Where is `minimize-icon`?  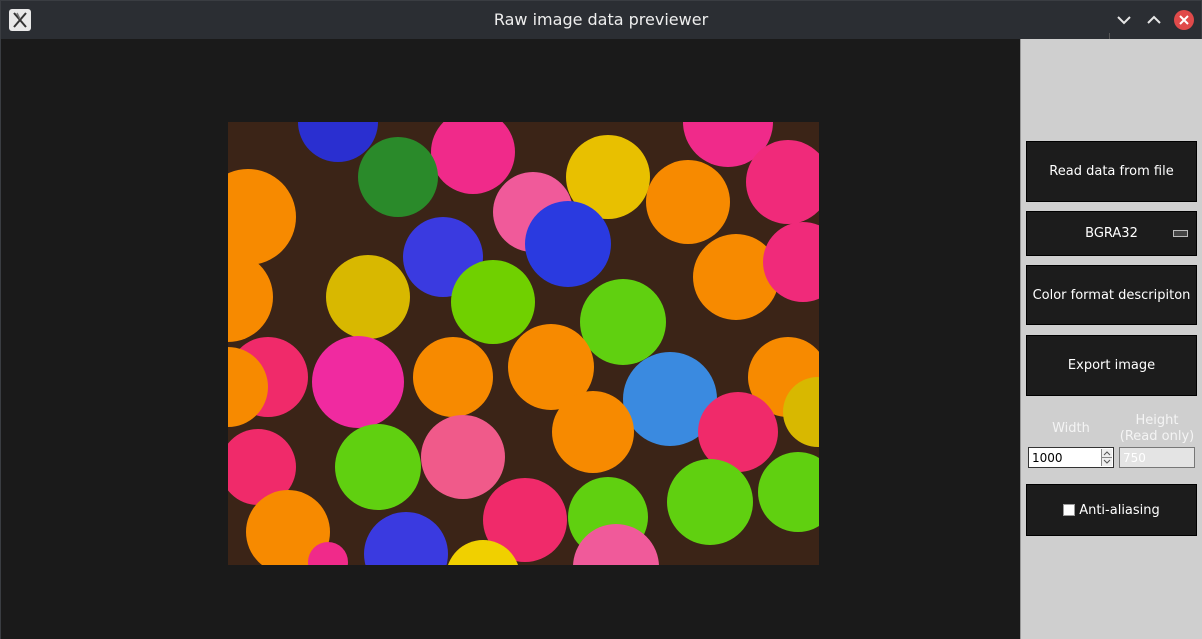
minimize-icon is located at coordinates (1124, 20).